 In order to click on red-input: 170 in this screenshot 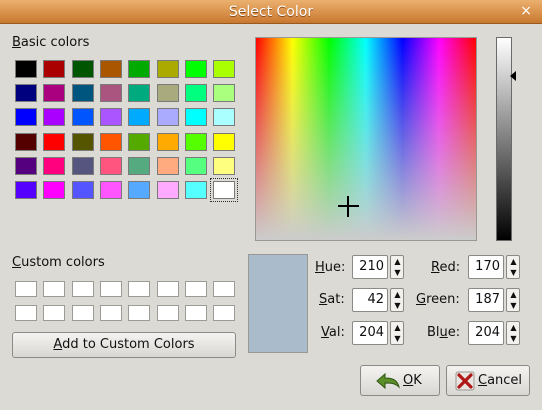, I will do `click(486, 267)`.